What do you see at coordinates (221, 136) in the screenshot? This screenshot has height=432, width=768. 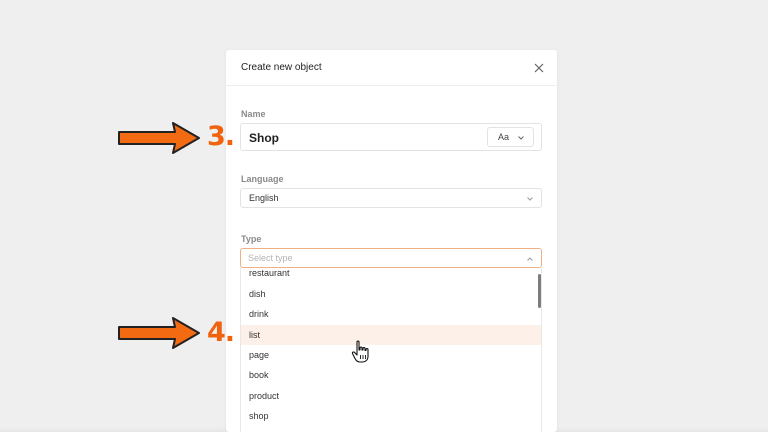 I see `step-3-label: 3.` at bounding box center [221, 136].